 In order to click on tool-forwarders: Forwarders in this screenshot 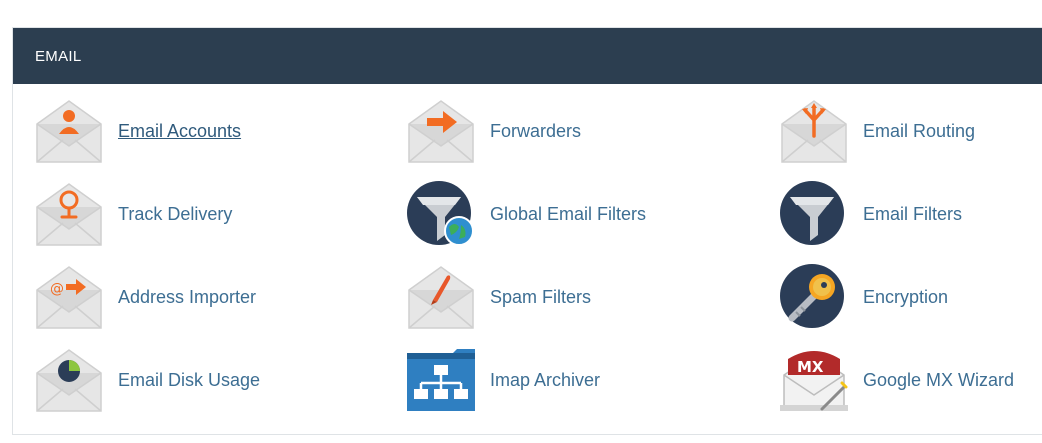, I will do `click(493, 131)`.